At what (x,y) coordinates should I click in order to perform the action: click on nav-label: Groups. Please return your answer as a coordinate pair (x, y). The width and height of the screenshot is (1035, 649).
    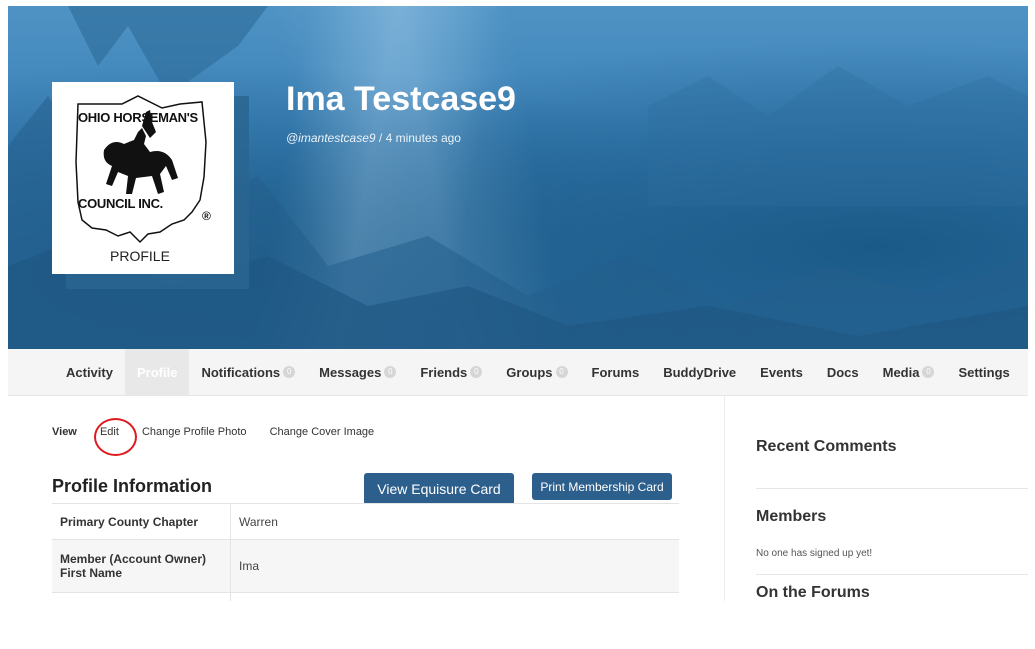
    Looking at the image, I should click on (529, 372).